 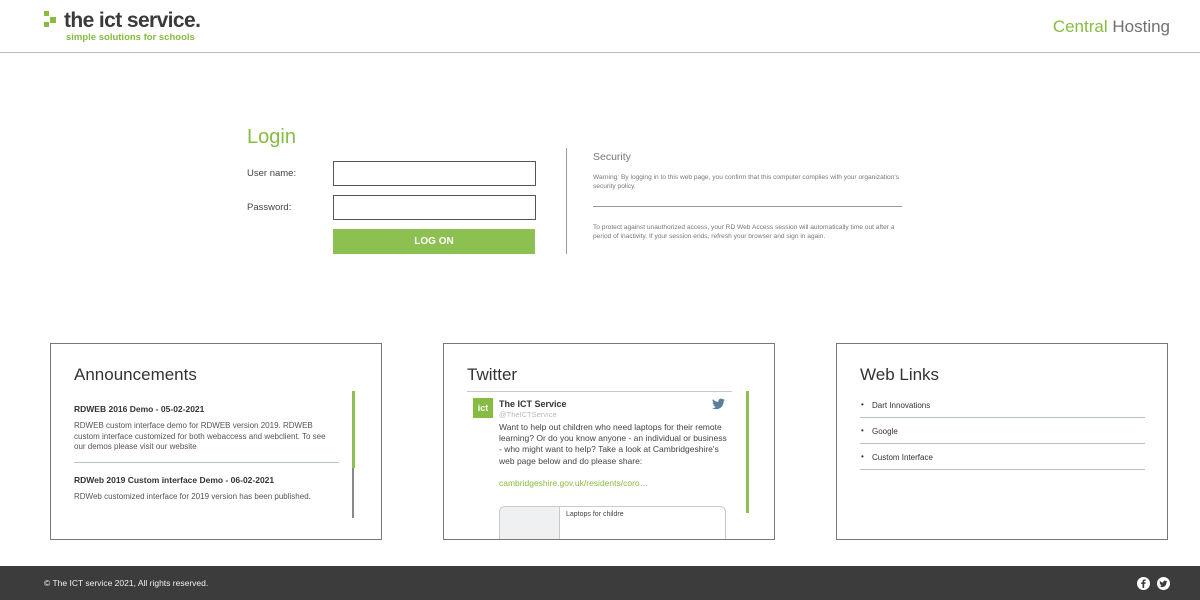 I want to click on weblink-google: • Google, so click(x=1002, y=431).